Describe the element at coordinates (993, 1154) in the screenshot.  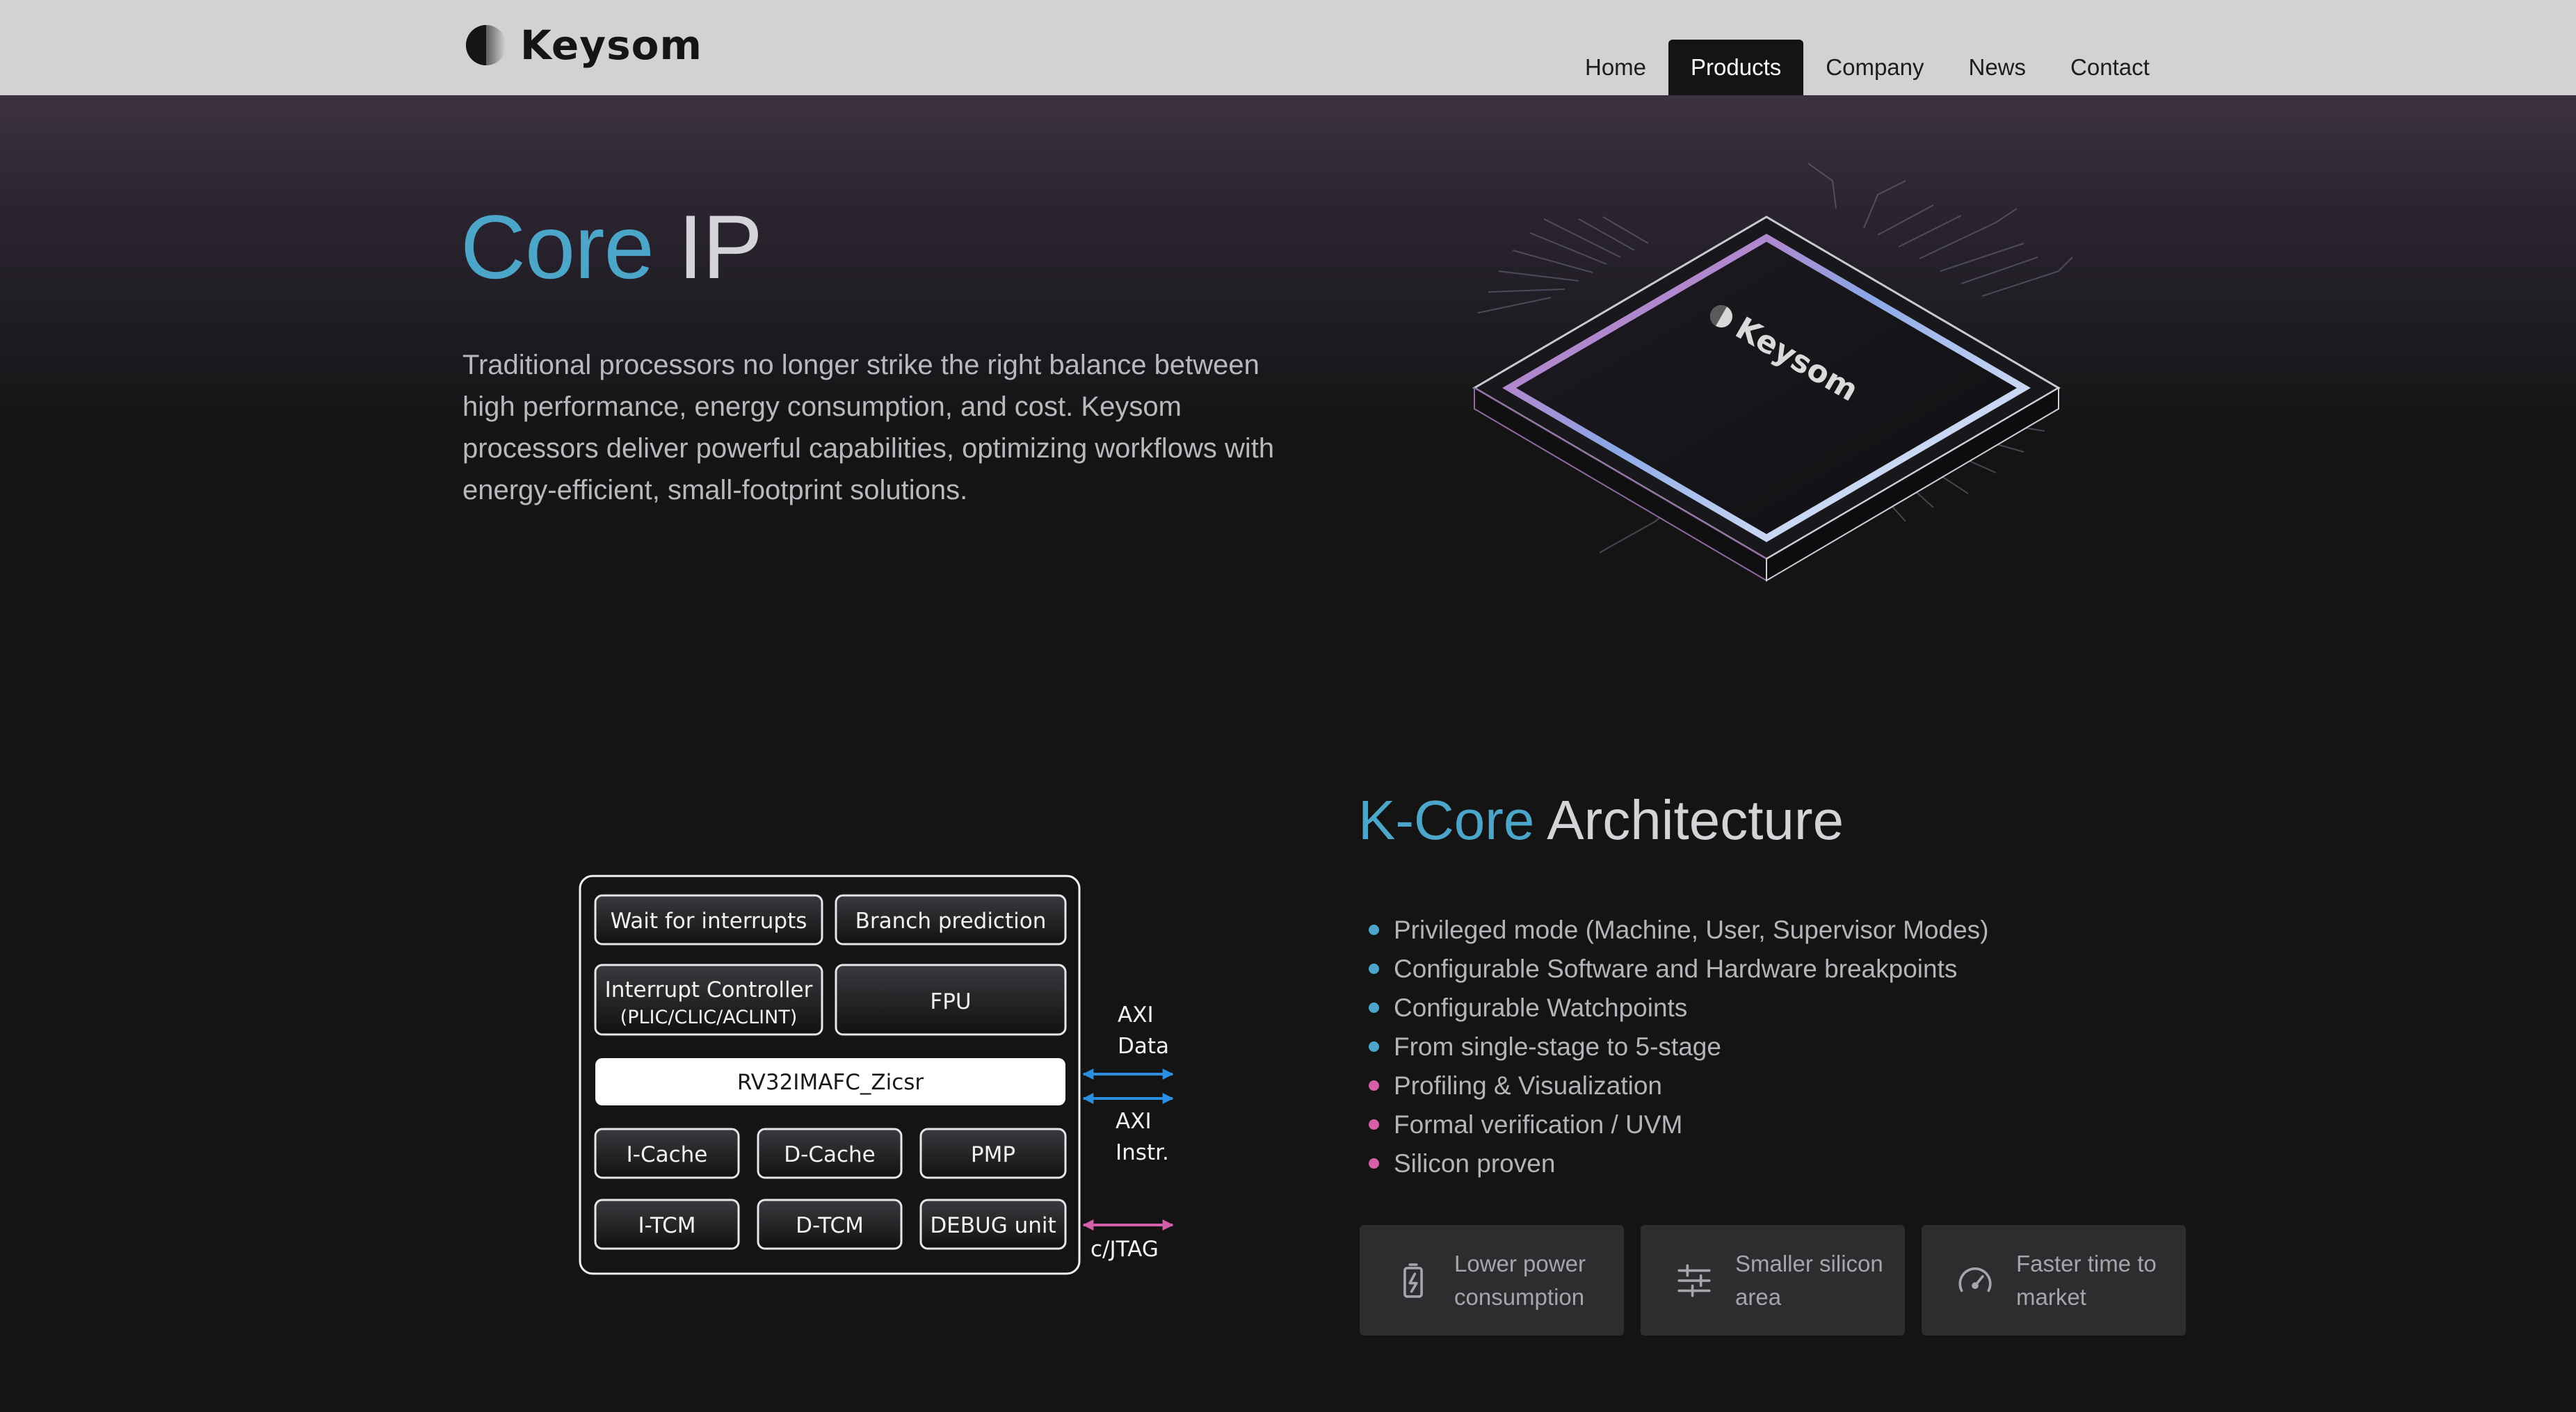
I see `block-pmp-label: PMP` at that location.